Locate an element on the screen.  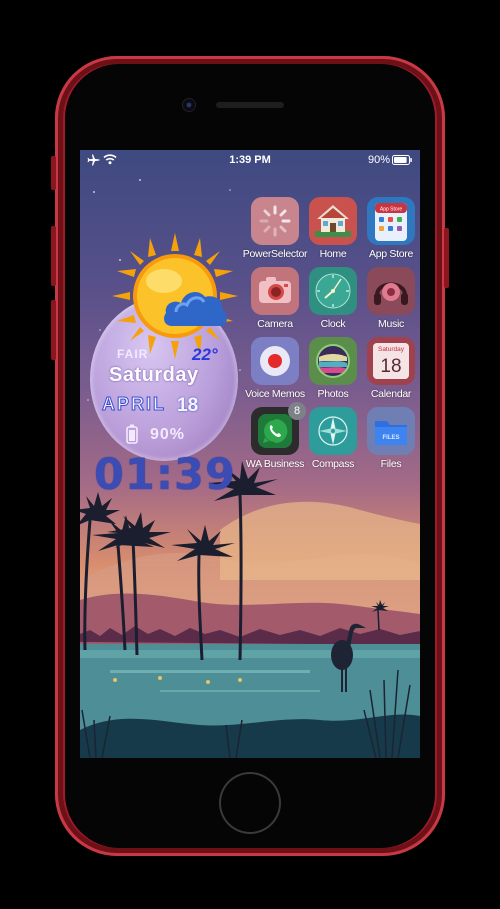
photos-icon is located at coordinates (333, 361).